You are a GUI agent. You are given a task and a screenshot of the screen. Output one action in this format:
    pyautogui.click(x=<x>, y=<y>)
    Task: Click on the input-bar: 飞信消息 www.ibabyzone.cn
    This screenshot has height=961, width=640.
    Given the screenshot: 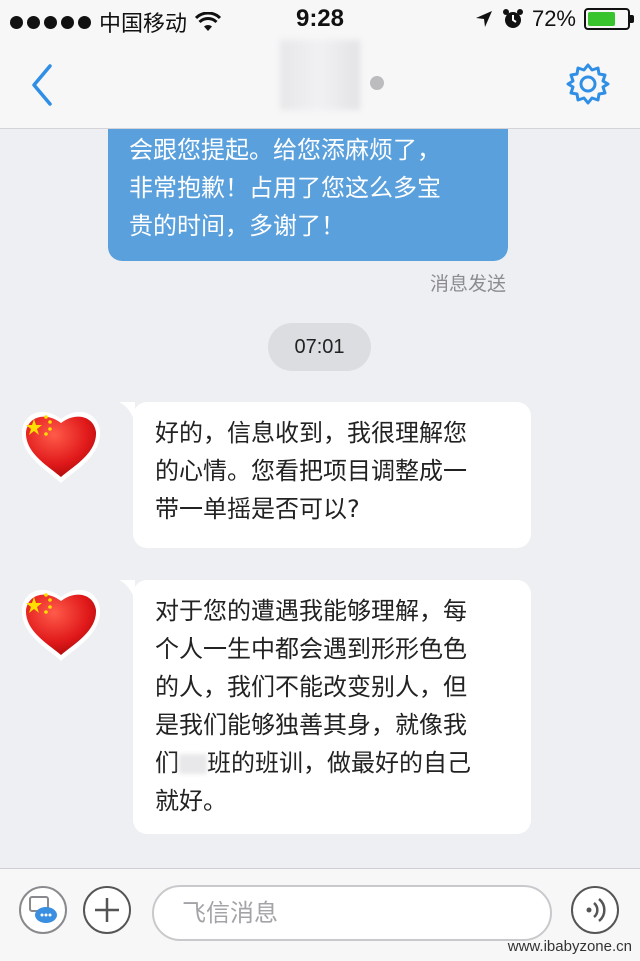 What is the action you would take?
    pyautogui.click(x=320, y=914)
    